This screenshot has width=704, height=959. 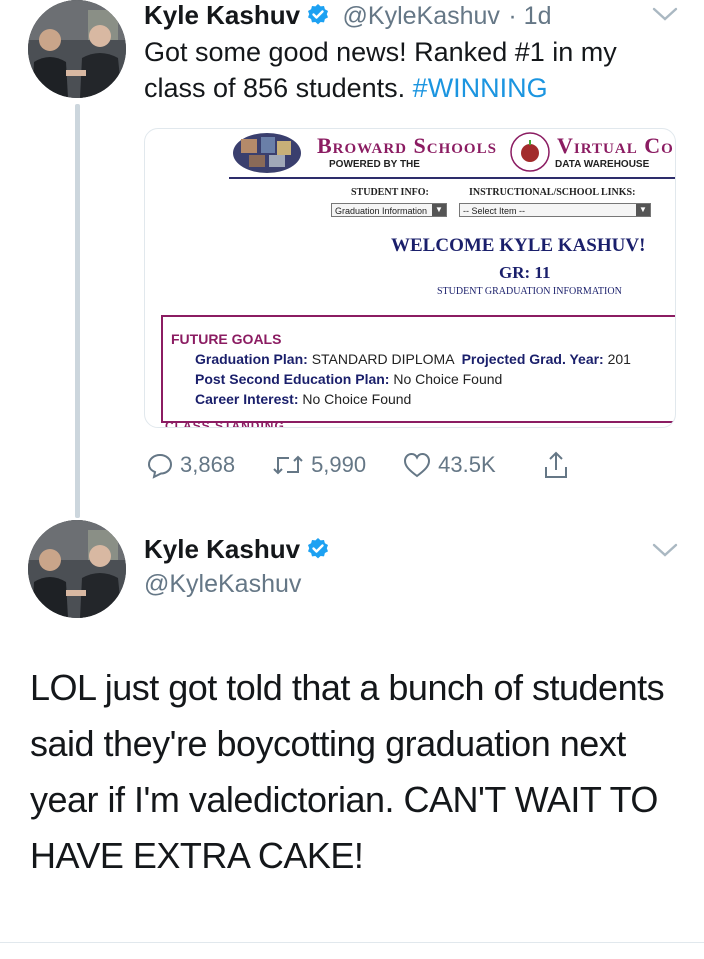 What do you see at coordinates (77, 311) in the screenshot?
I see `thread-line` at bounding box center [77, 311].